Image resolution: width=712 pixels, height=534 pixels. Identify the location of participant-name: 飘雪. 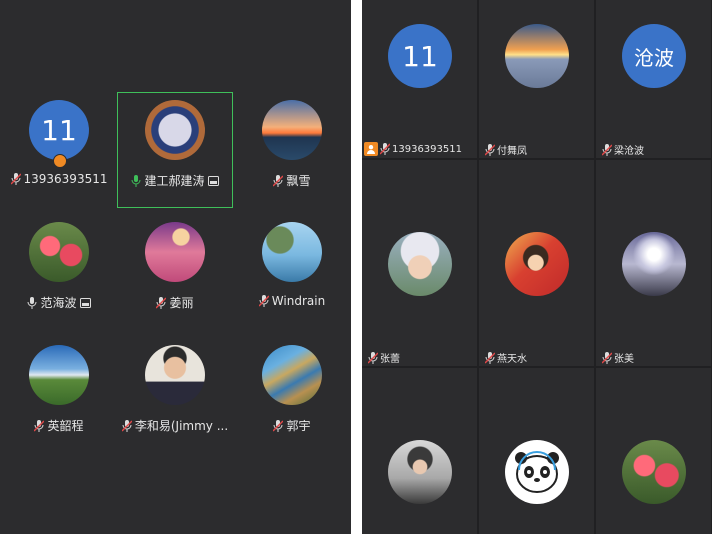
(298, 181).